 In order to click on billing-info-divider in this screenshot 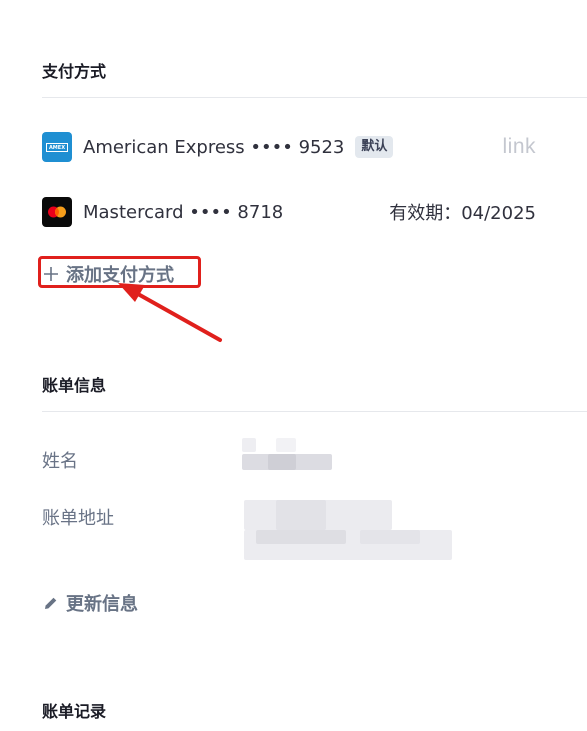, I will do `click(314, 411)`.